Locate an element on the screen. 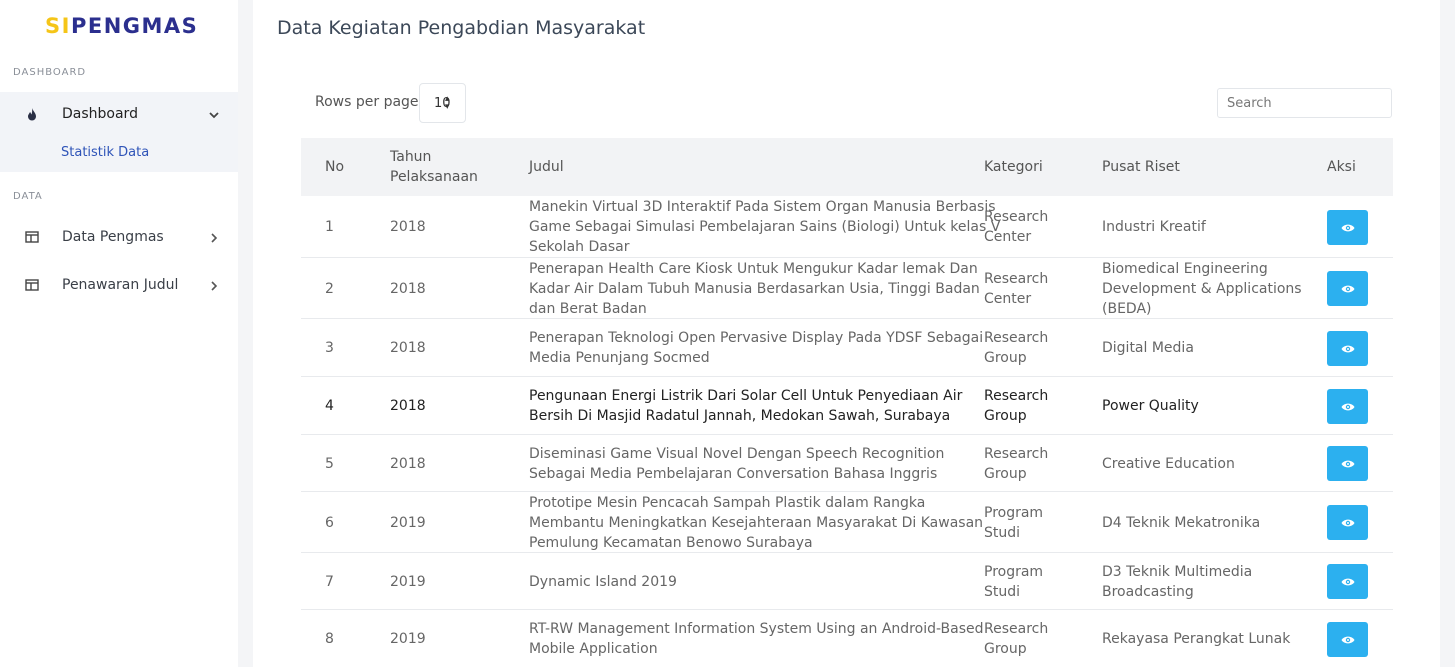 This screenshot has width=1455, height=667. cell-no: 5 is located at coordinates (329, 464).